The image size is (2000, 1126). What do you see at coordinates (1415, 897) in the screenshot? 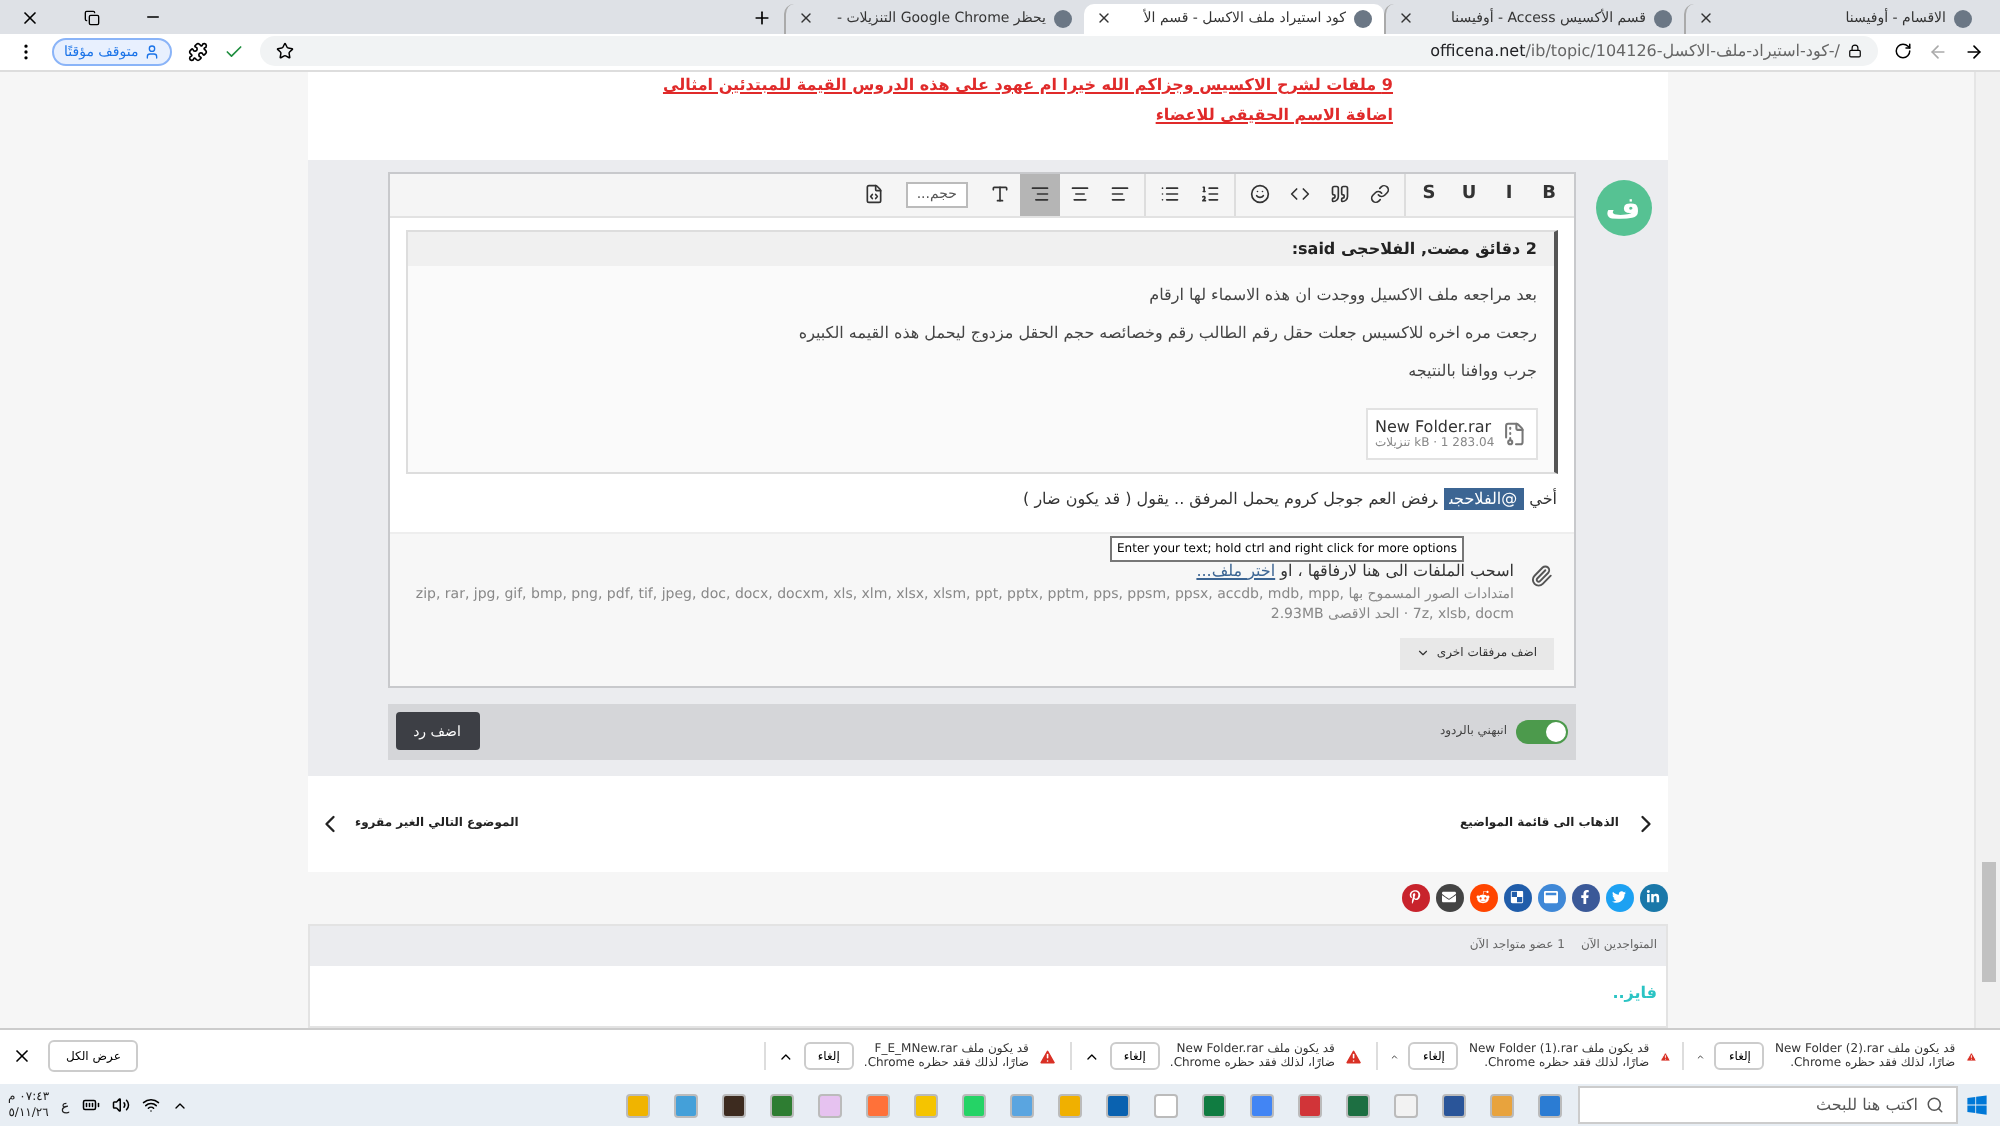
I see `pinterest-icon` at bounding box center [1415, 897].